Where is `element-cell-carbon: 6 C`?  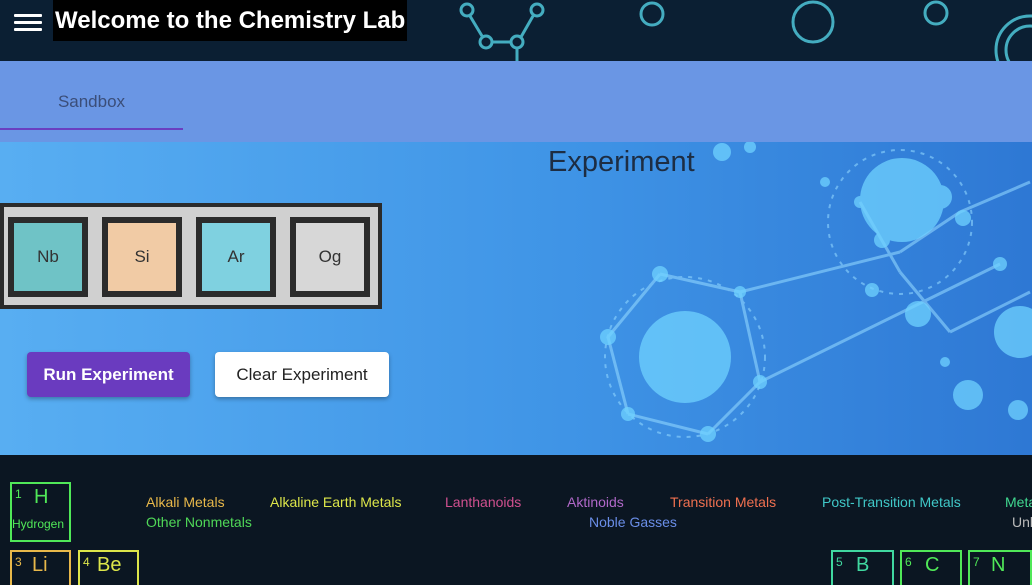 element-cell-carbon: 6 C is located at coordinates (931, 567).